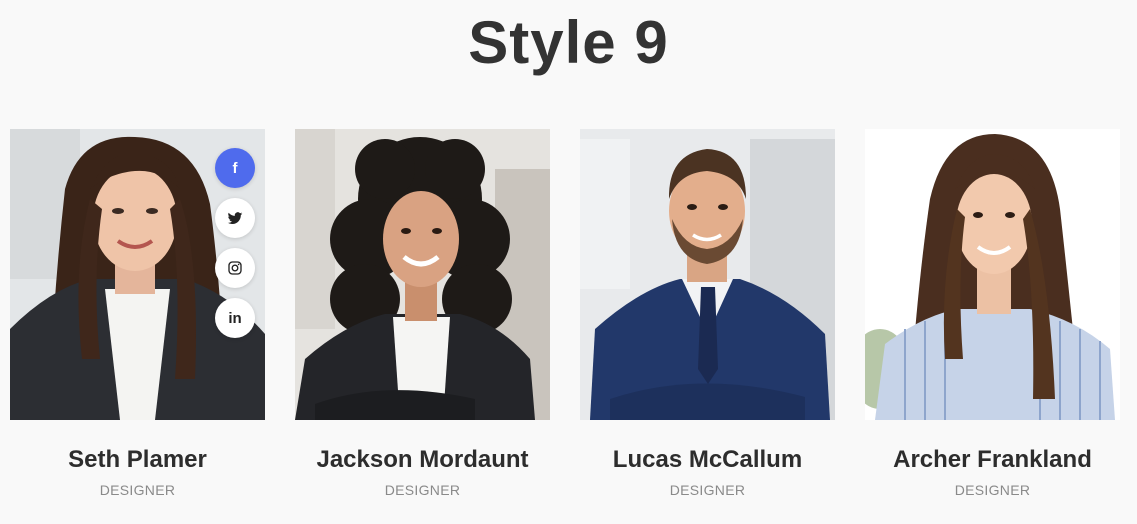 This screenshot has width=1137, height=524. I want to click on man-suit-portrait-image, so click(707, 274).